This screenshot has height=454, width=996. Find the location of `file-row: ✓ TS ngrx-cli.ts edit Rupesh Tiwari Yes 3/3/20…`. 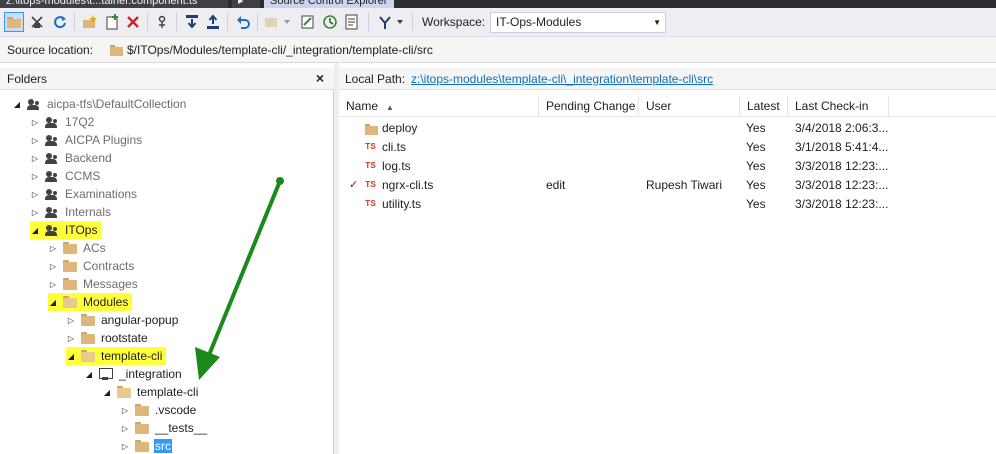

file-row: ✓ TS ngrx-cli.ts edit Rupesh Tiwari Yes 3/3/20… is located at coordinates (619, 185).